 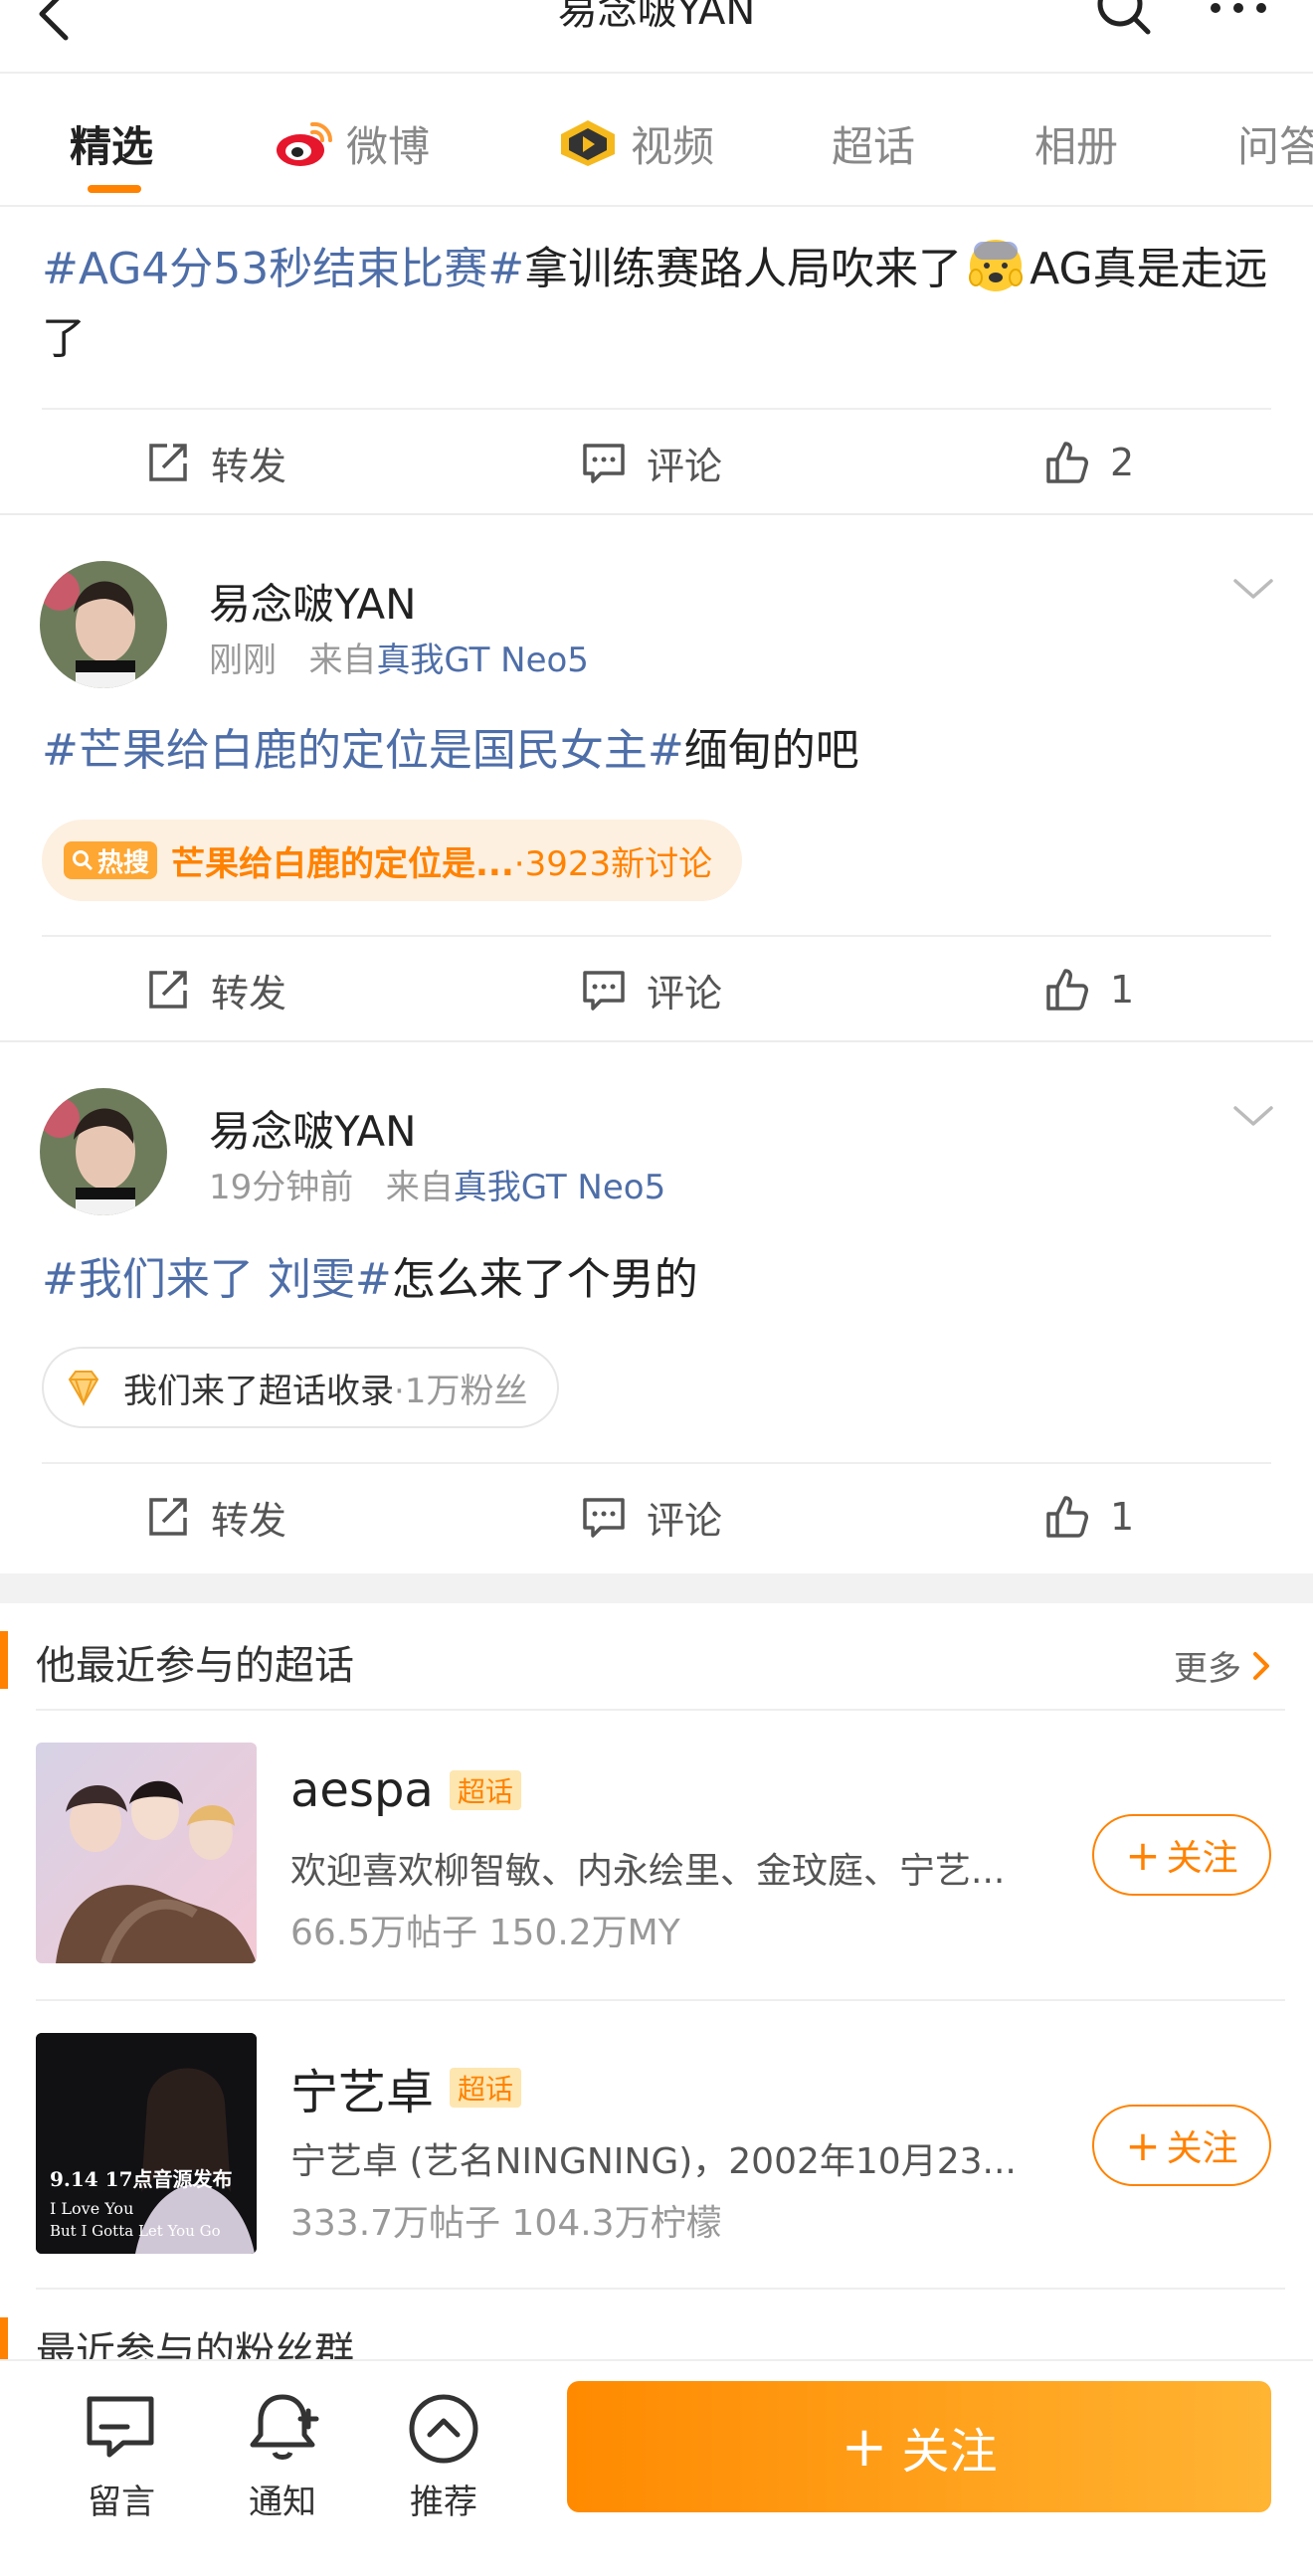 What do you see at coordinates (443, 2502) in the screenshot?
I see `recommend-label: 推荐` at bounding box center [443, 2502].